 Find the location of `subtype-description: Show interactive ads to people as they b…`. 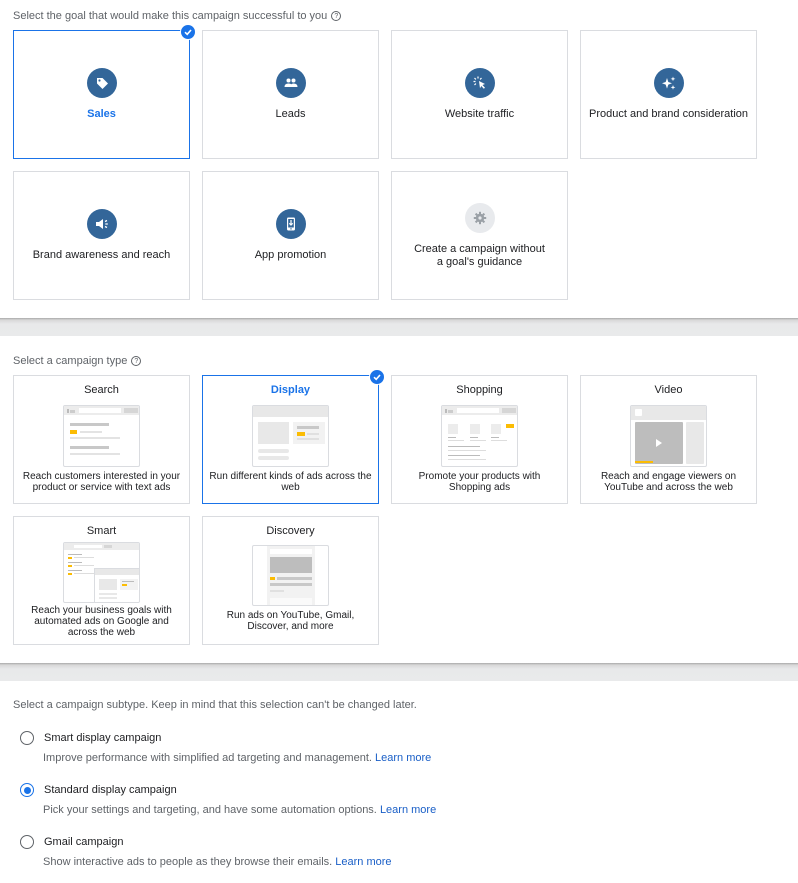

subtype-description: Show interactive ads to people as they b… is located at coordinates (217, 862).